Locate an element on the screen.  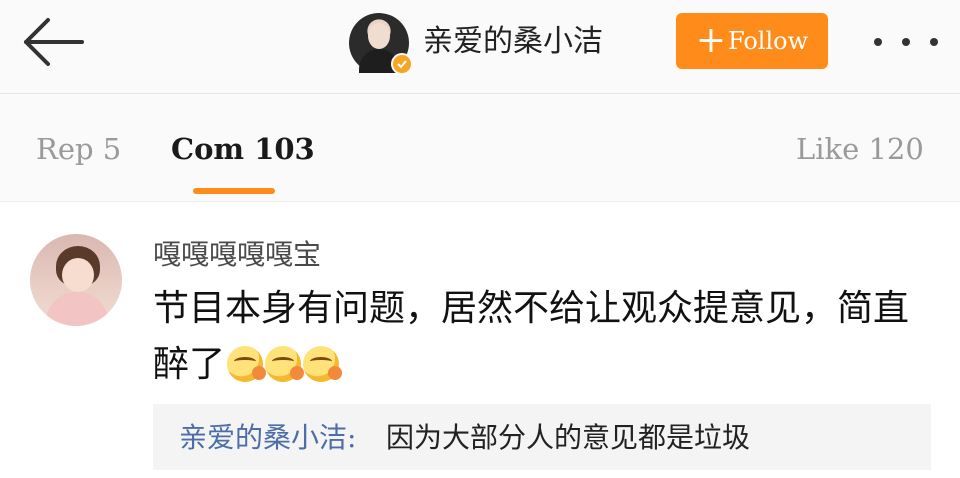
reply-preview: 亲爱的桑小洁: 因为大部分人的意见都是垃圾 is located at coordinates (542, 437).